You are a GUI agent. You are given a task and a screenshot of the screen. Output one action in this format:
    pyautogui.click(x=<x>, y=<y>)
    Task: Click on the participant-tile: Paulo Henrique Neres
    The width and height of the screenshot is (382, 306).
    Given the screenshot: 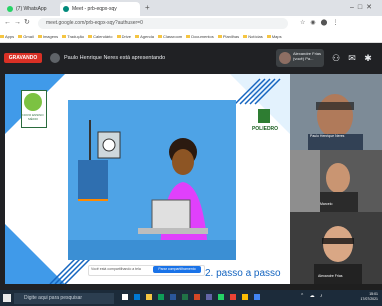 What is the action you would take?
    pyautogui.click(x=336, y=112)
    